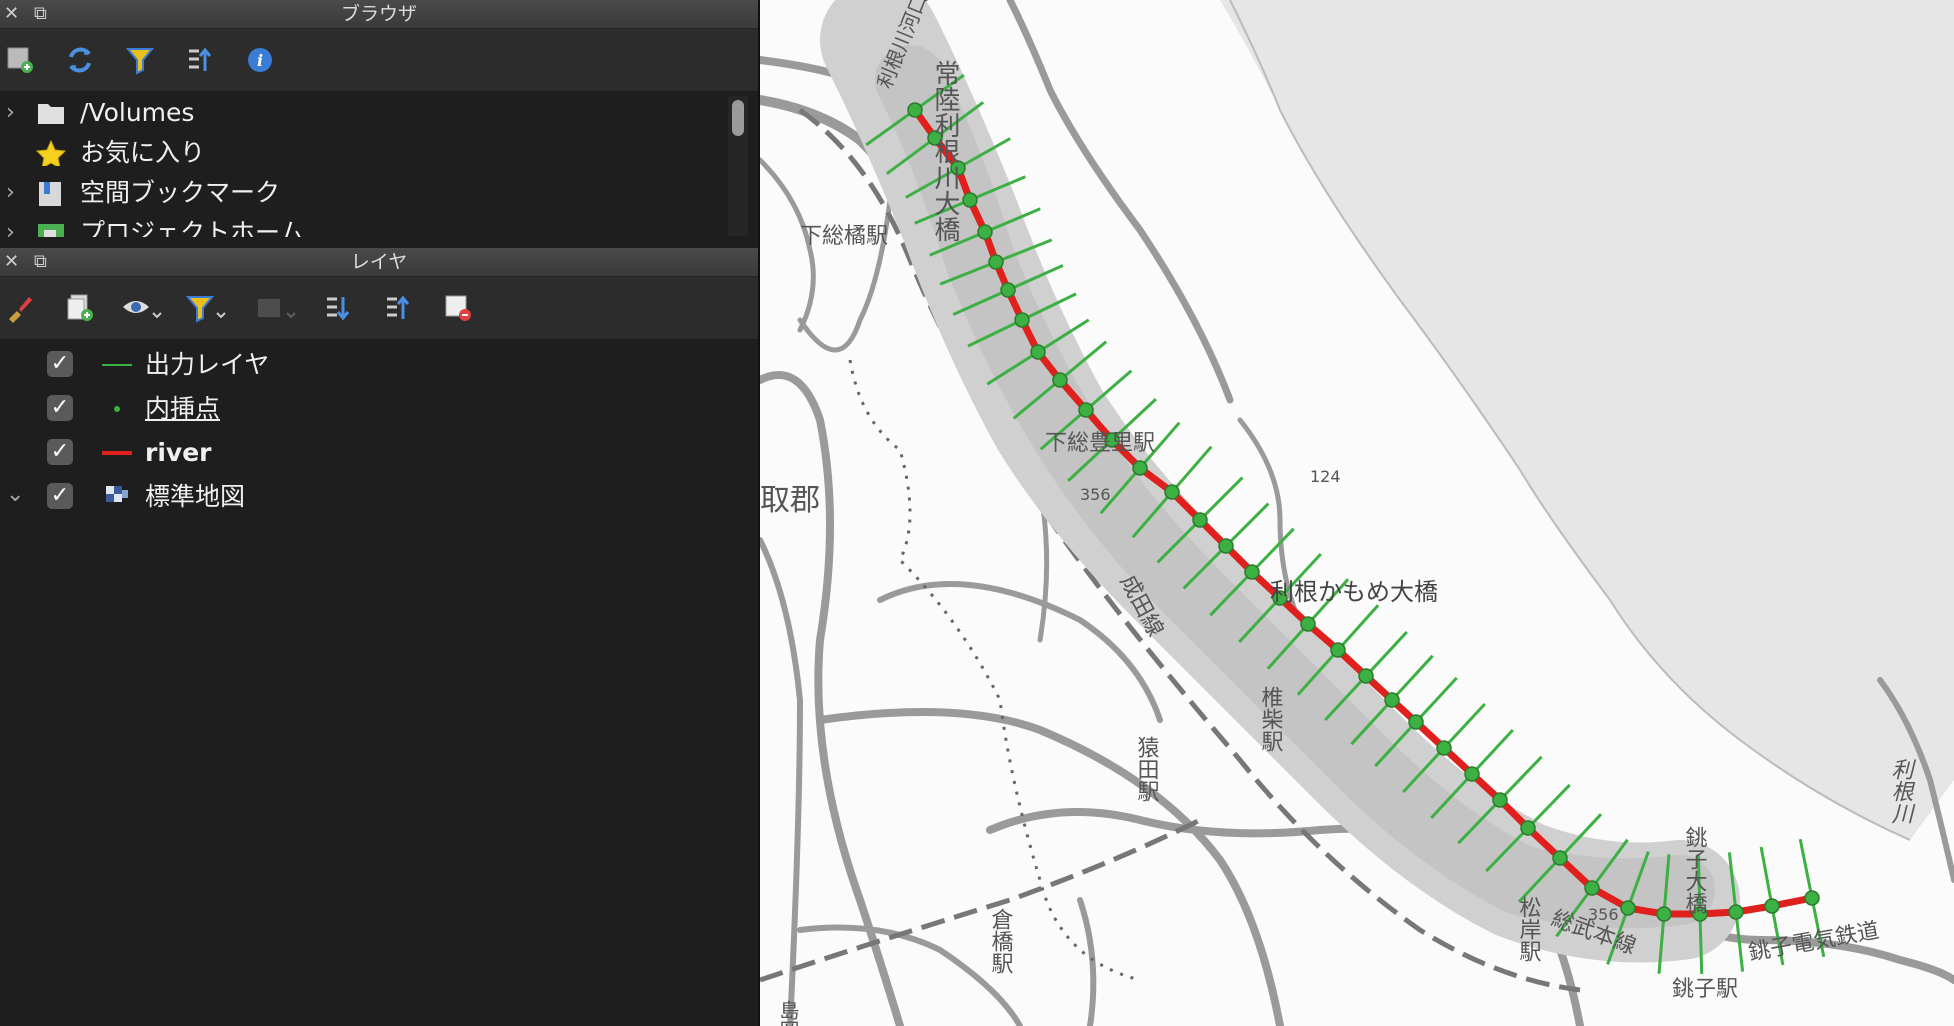 The height and width of the screenshot is (1026, 1954). Describe the element at coordinates (360, 153) in the screenshot. I see `browser-item-favorites: お気に入り` at that location.